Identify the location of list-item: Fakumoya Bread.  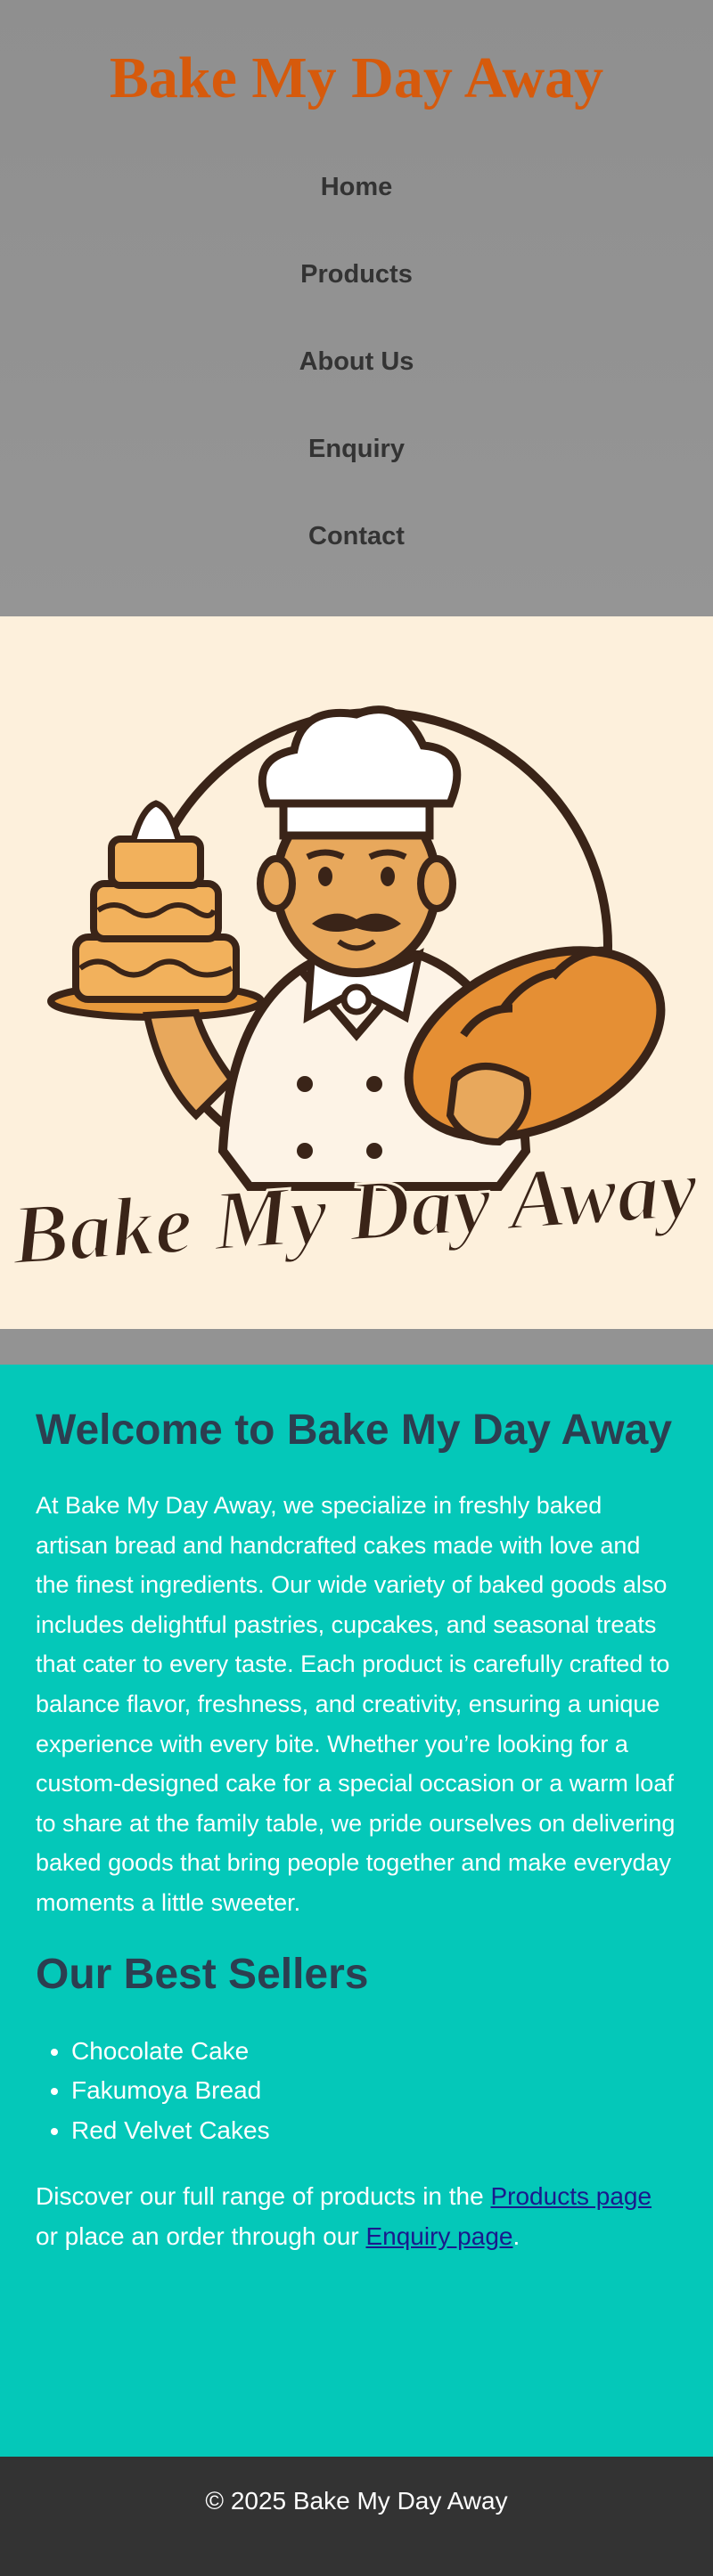
(374, 2091).